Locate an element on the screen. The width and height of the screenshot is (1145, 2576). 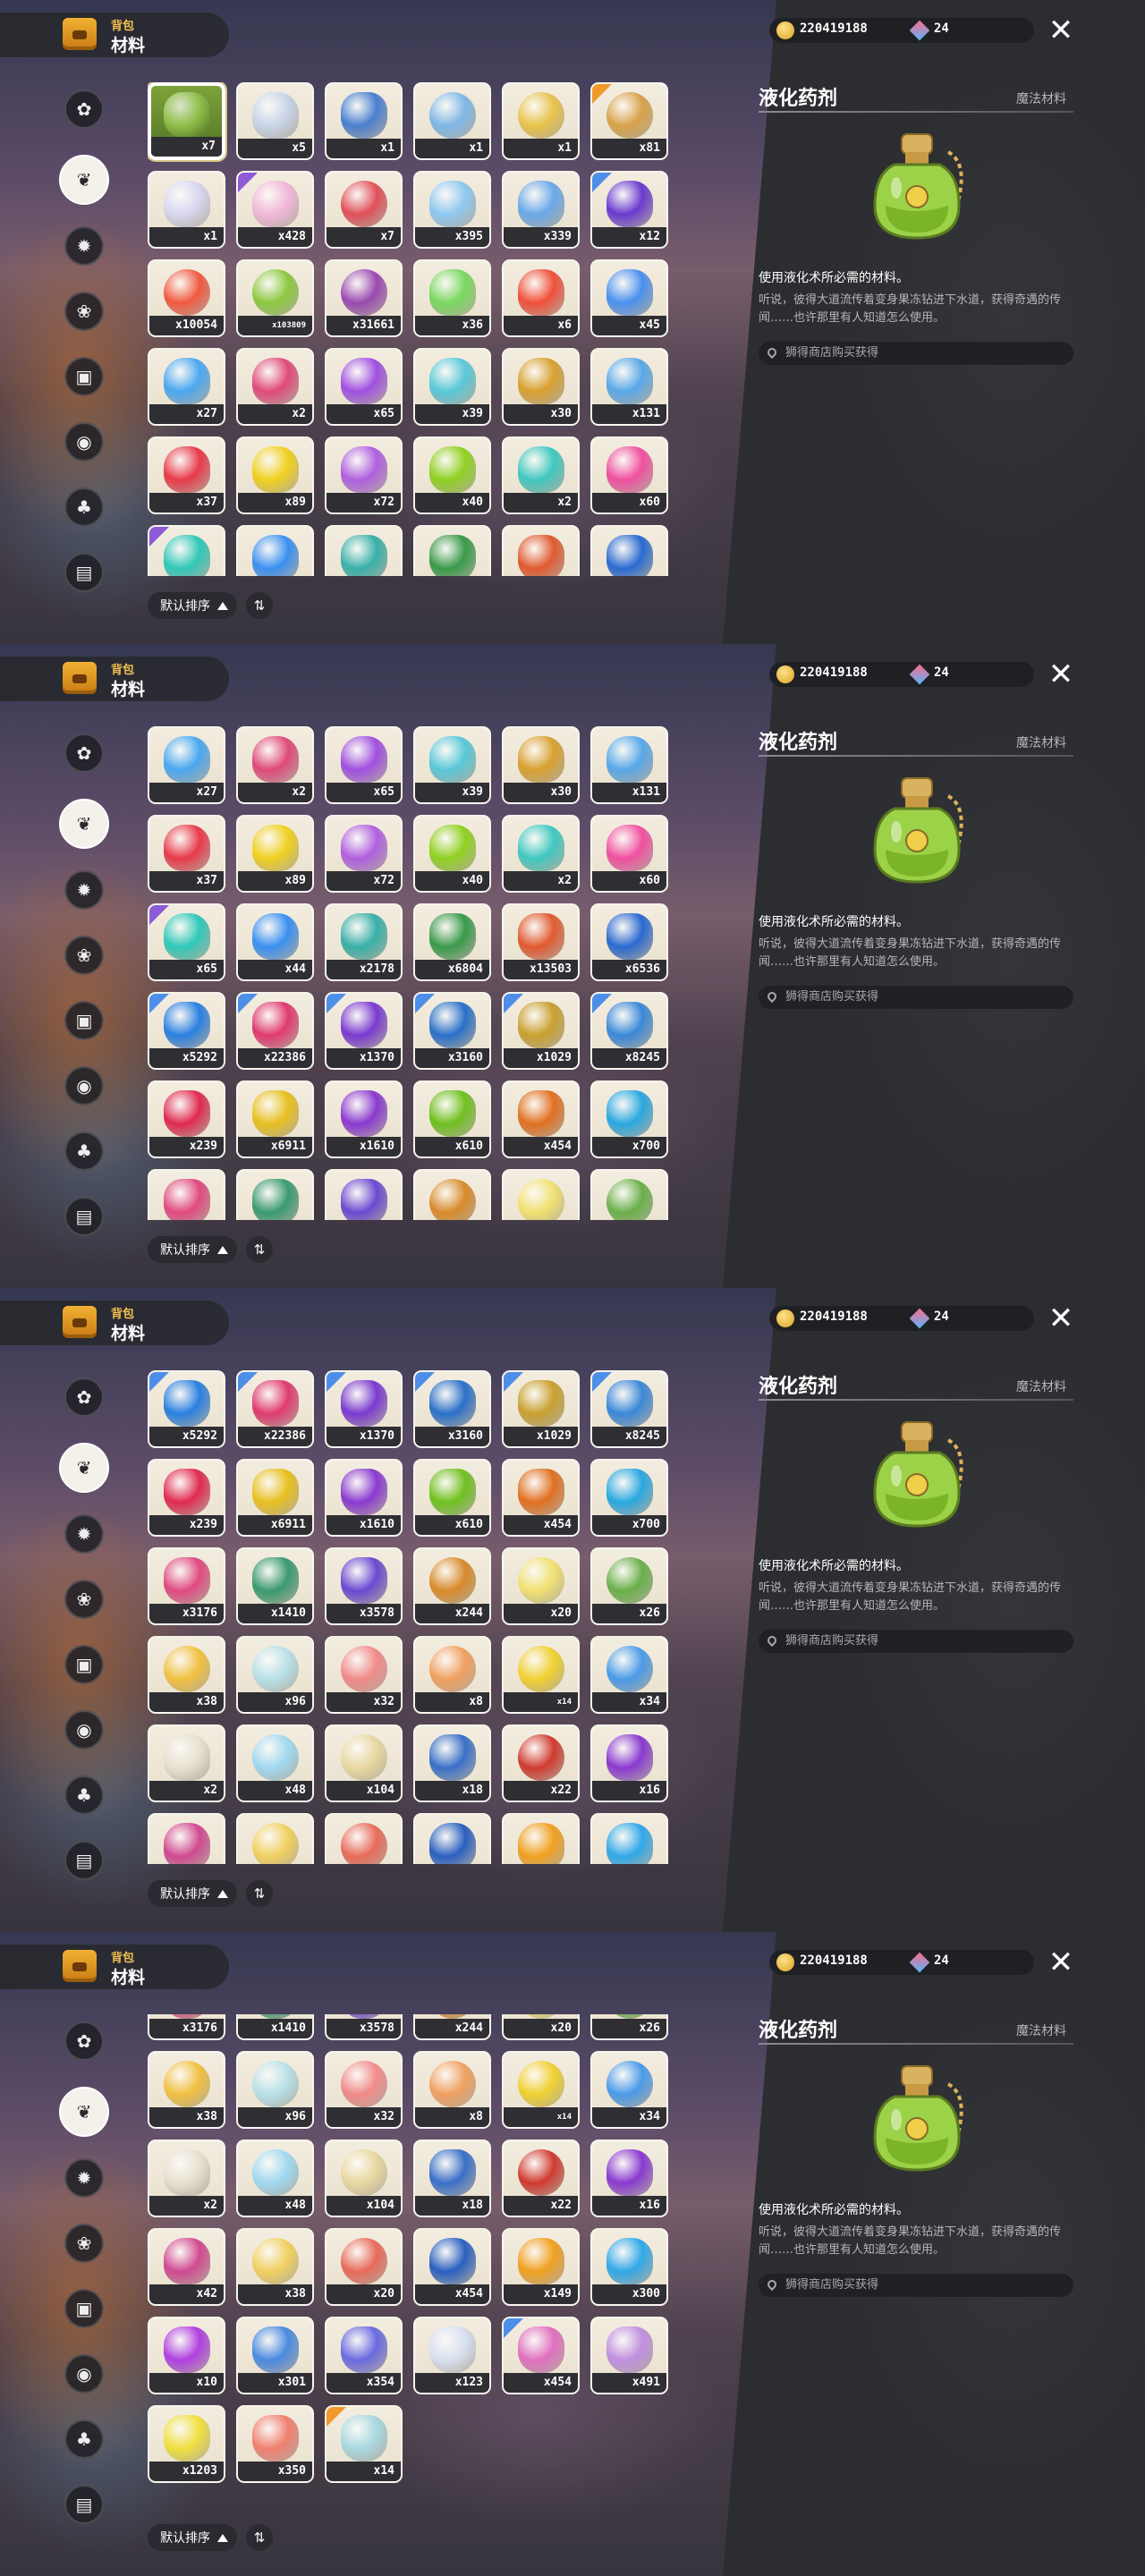
category-clover-icon: ✿ is located at coordinates (84, 2041).